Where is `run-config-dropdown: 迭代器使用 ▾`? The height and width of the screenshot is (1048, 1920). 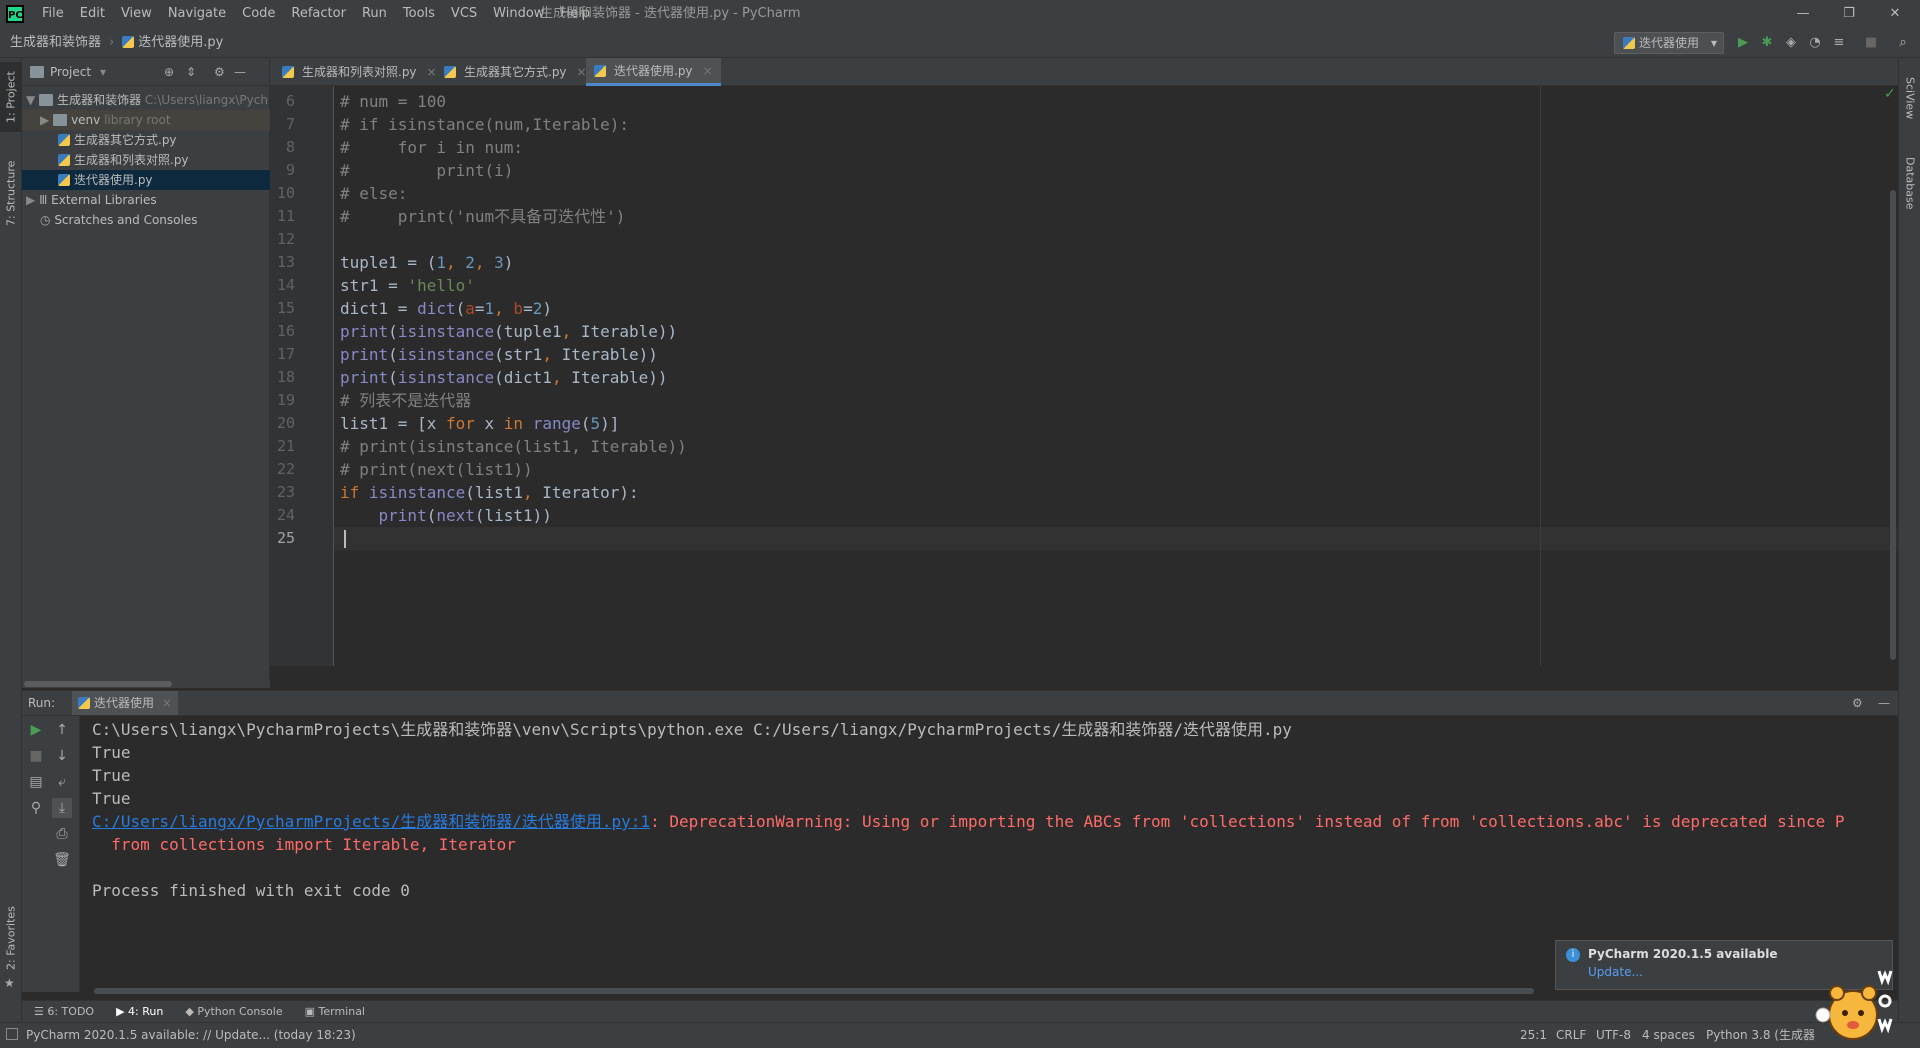
run-config-dropdown: 迭代器使用 ▾ is located at coordinates (1669, 43).